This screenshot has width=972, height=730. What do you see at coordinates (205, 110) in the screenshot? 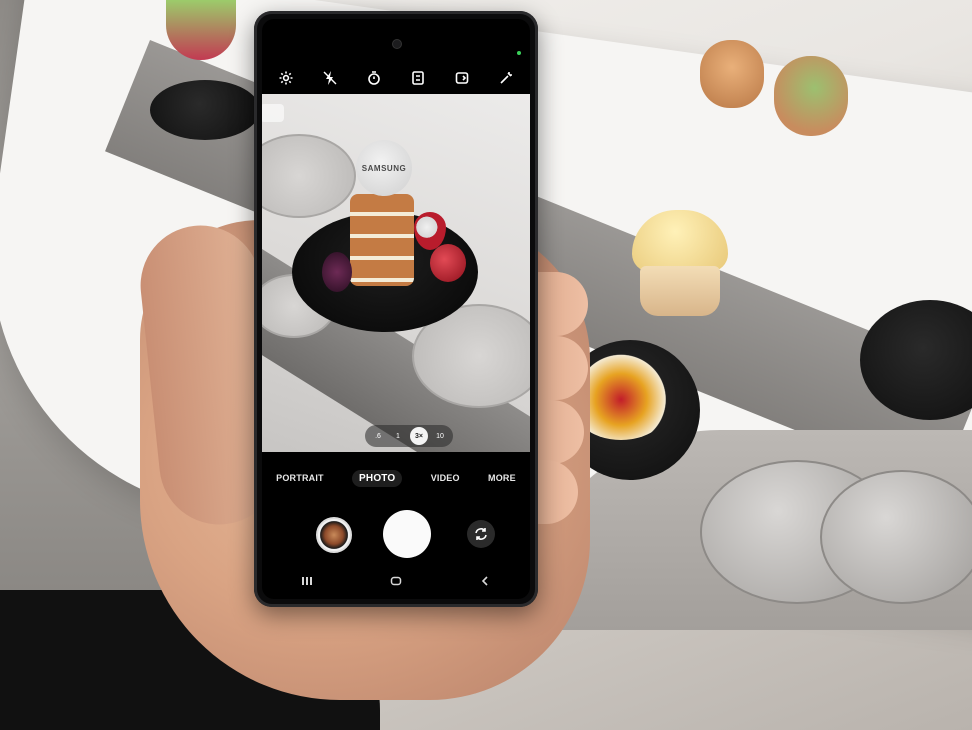
I see `dessert-plate` at bounding box center [205, 110].